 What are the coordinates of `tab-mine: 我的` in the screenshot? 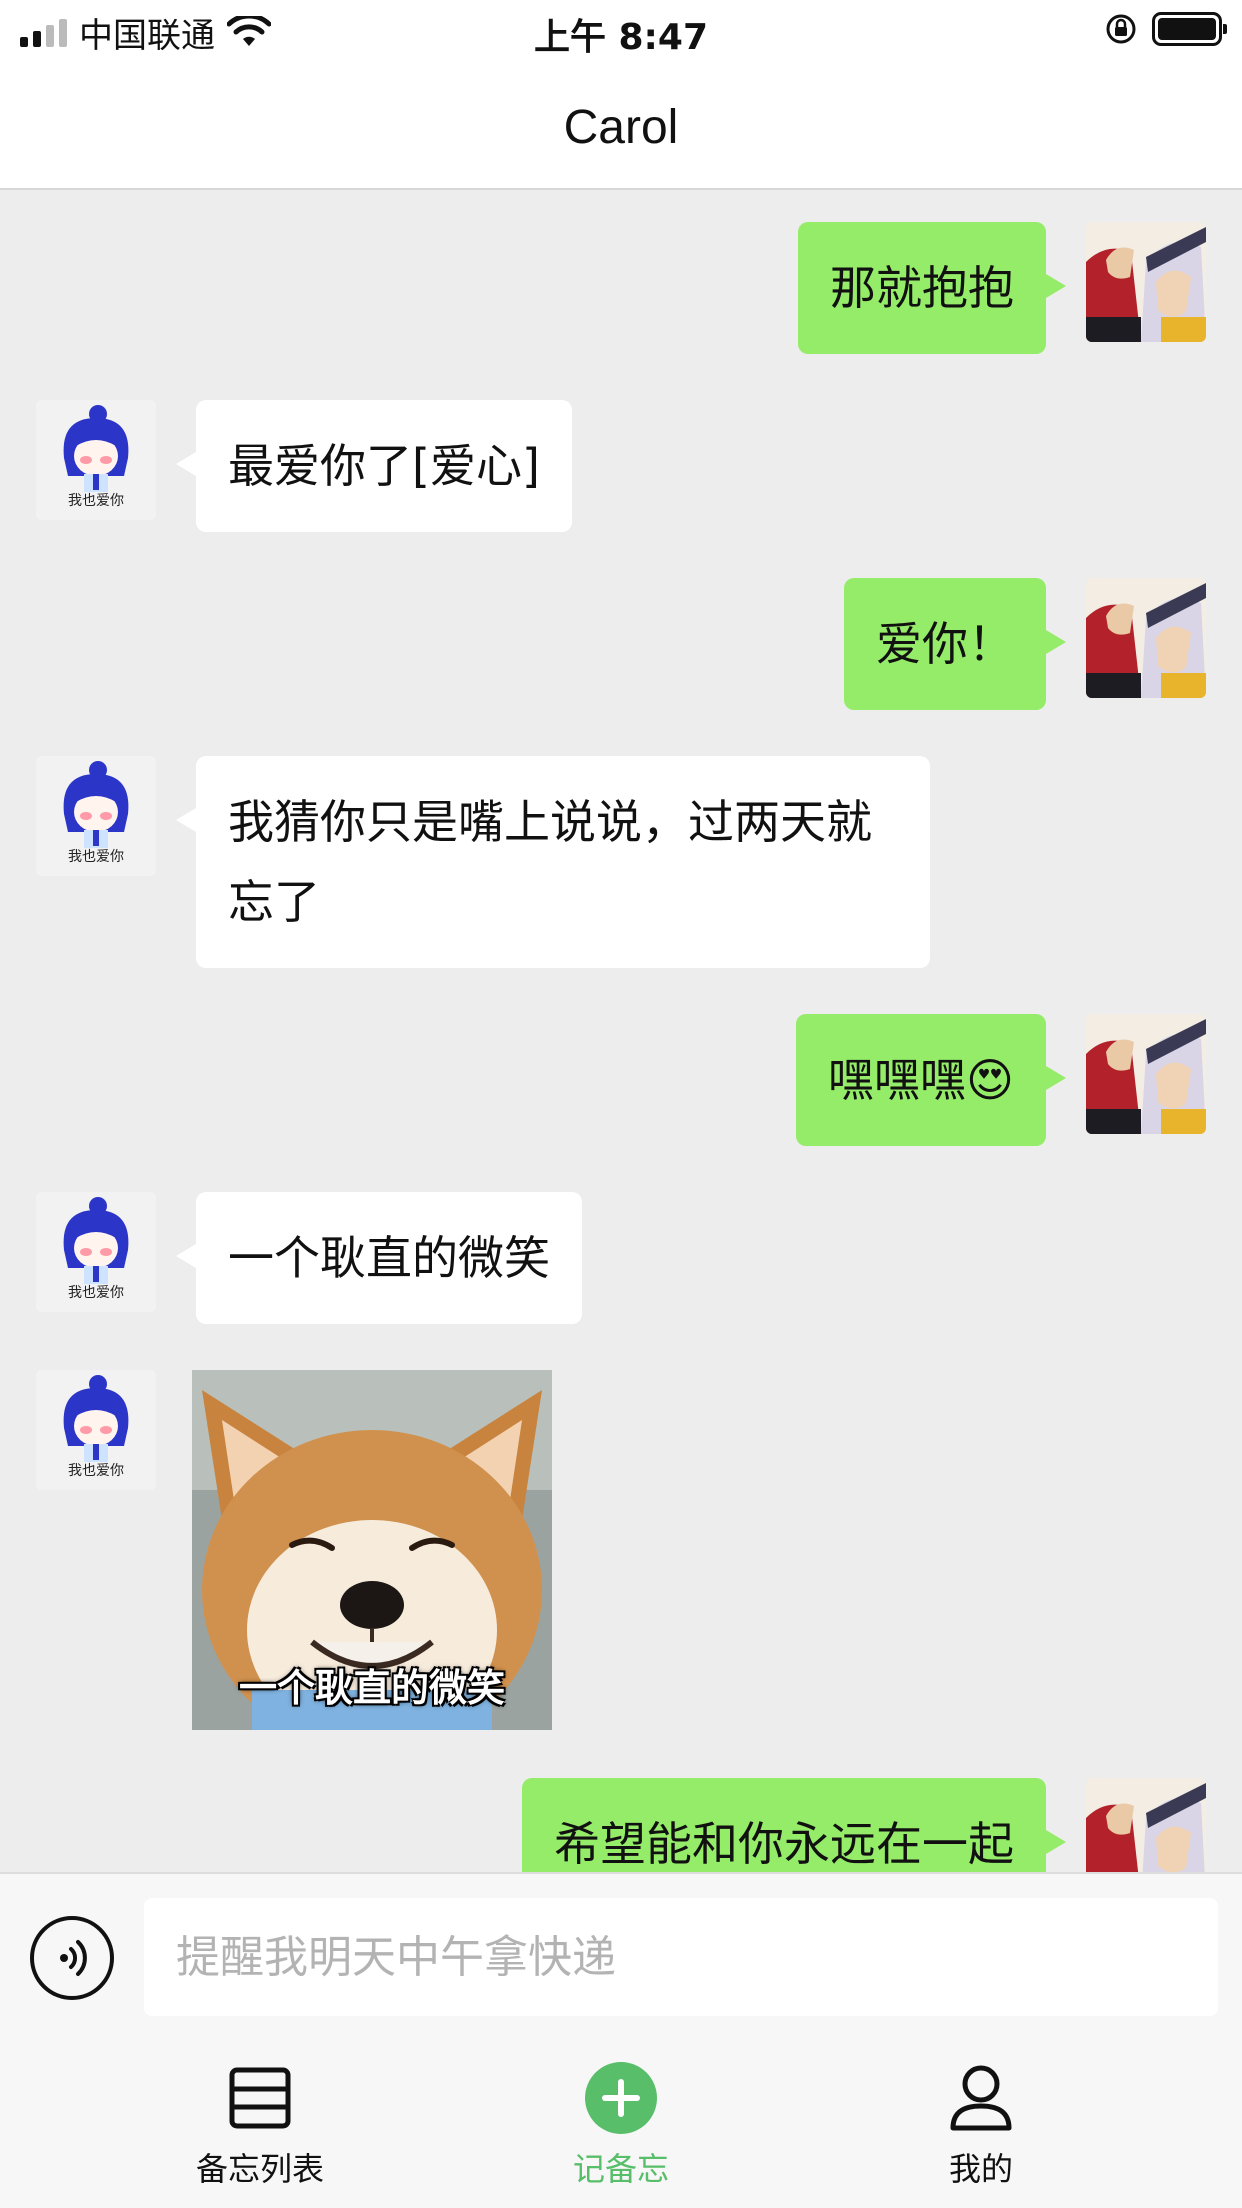 It's located at (981, 2132).